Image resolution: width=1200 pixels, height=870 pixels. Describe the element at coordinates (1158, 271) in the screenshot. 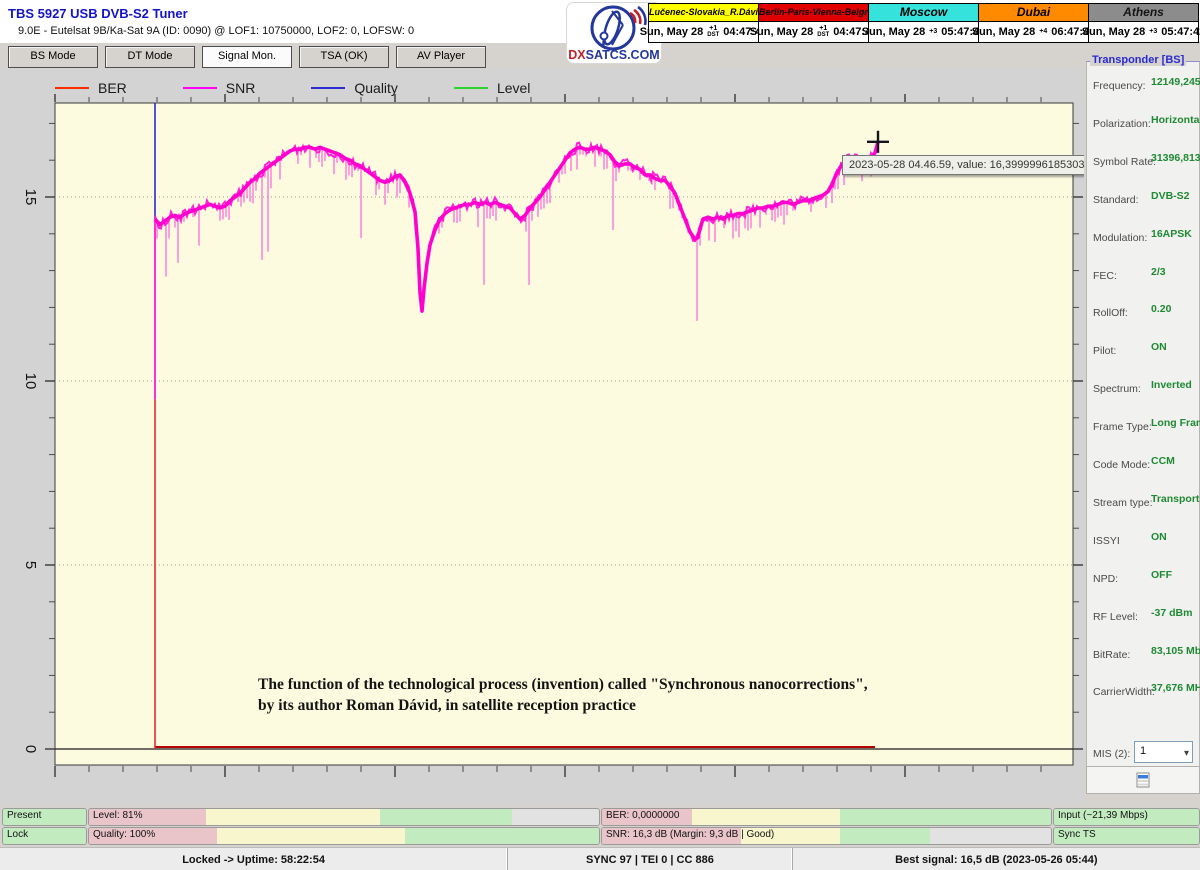

I see `field-value: 2/3` at that location.